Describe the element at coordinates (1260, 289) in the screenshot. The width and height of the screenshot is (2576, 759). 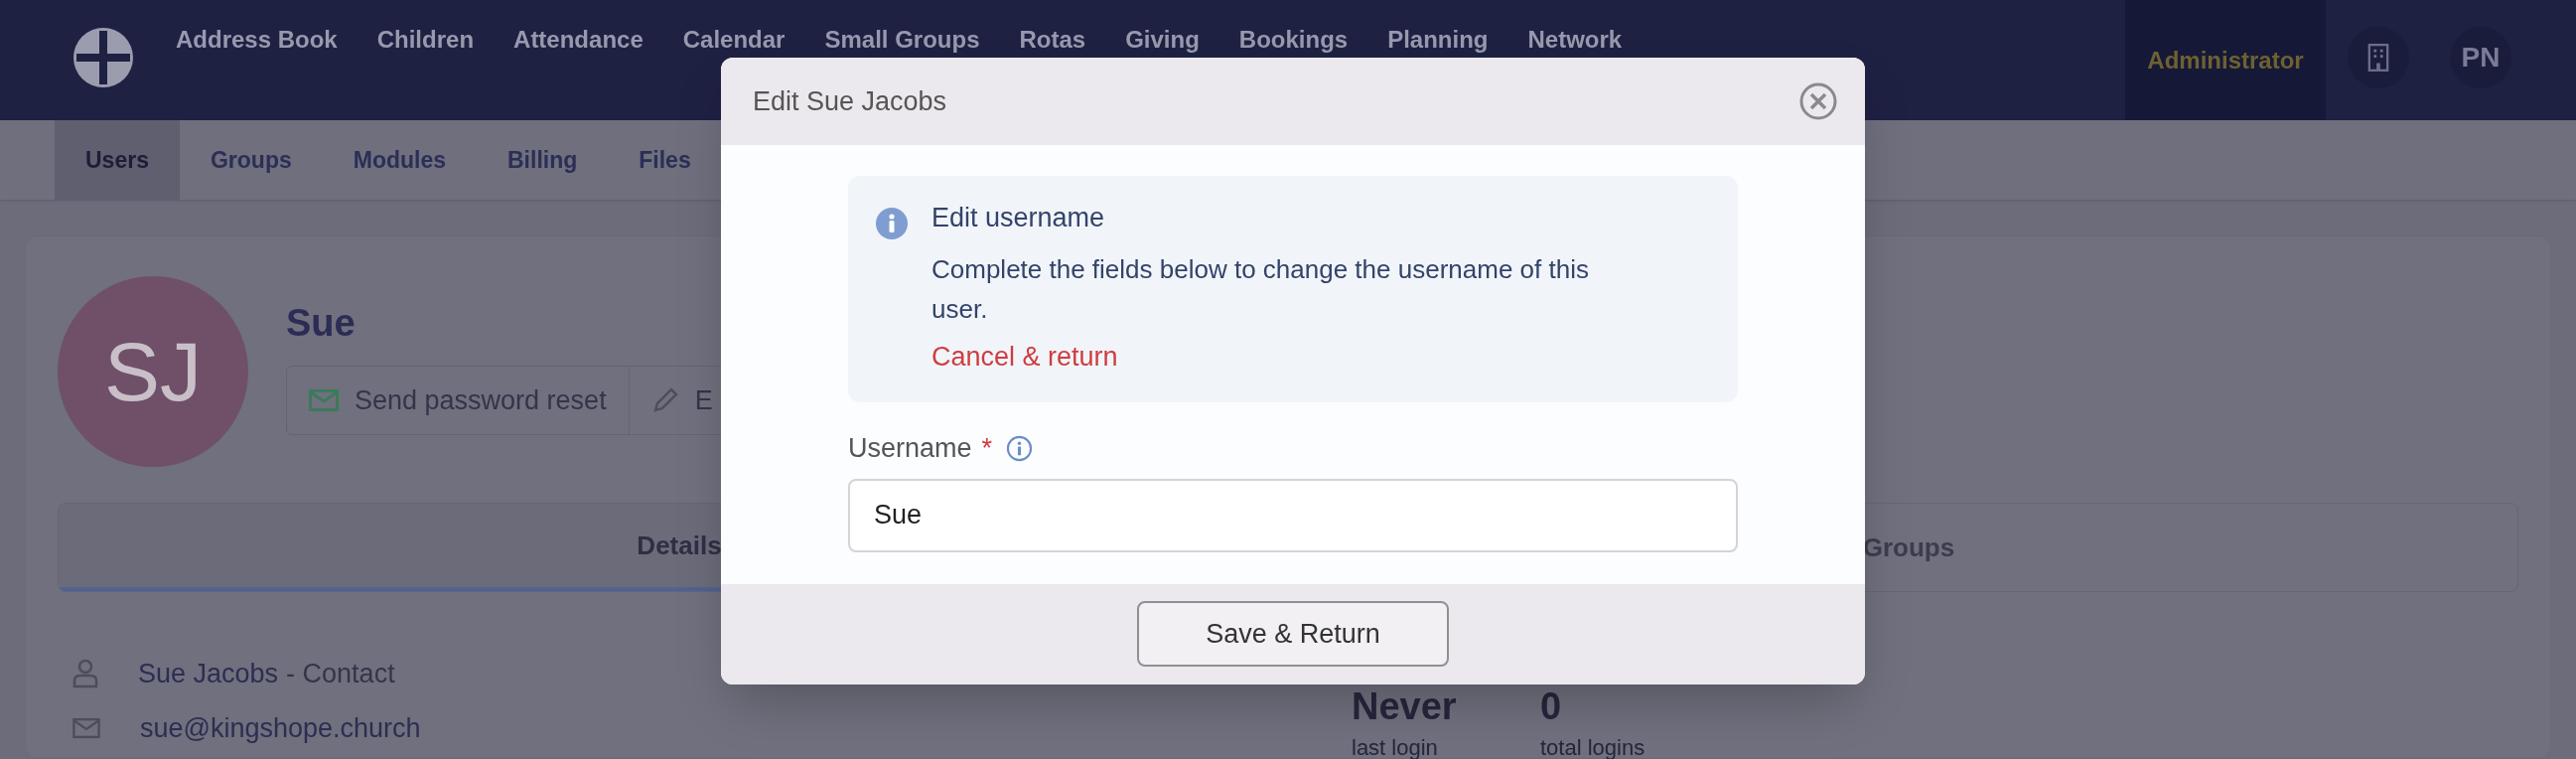
I see `info-text: Complete the fields below to change the username of this user.` at that location.